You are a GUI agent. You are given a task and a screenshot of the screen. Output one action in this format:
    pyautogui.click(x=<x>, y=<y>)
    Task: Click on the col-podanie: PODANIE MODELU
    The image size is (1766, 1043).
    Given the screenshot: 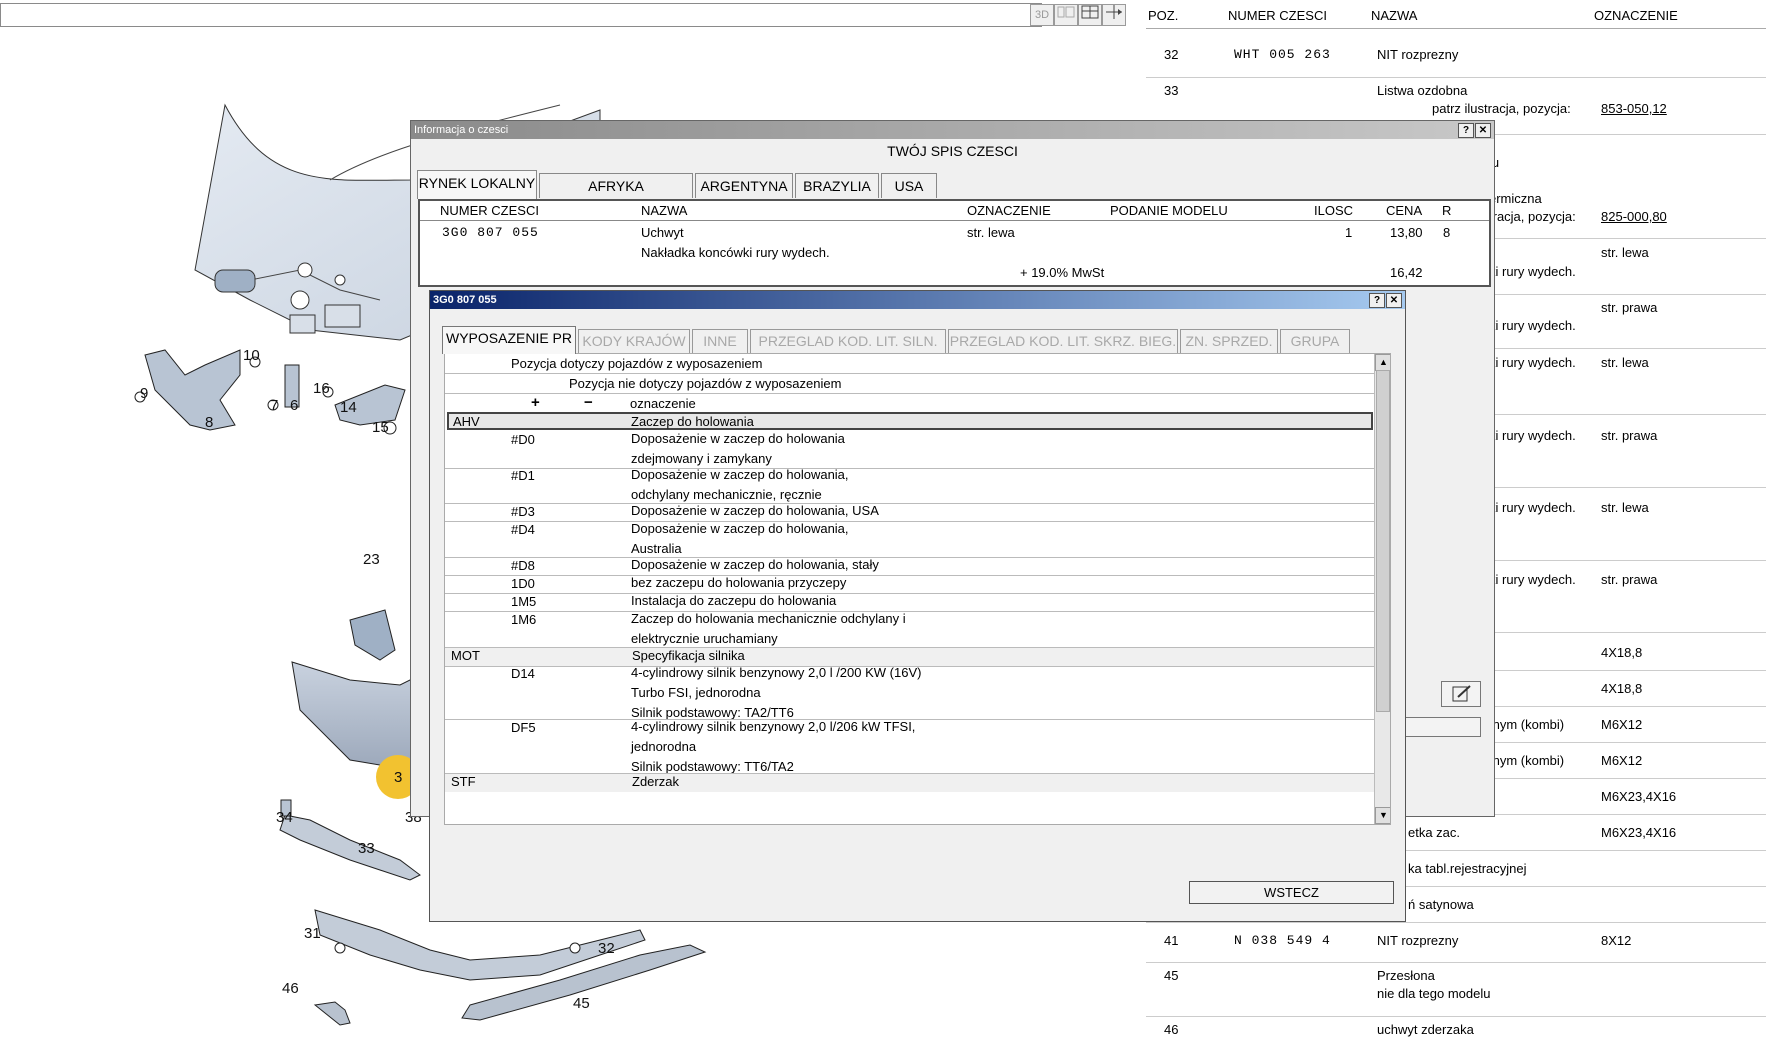 What is the action you would take?
    pyautogui.click(x=1169, y=210)
    